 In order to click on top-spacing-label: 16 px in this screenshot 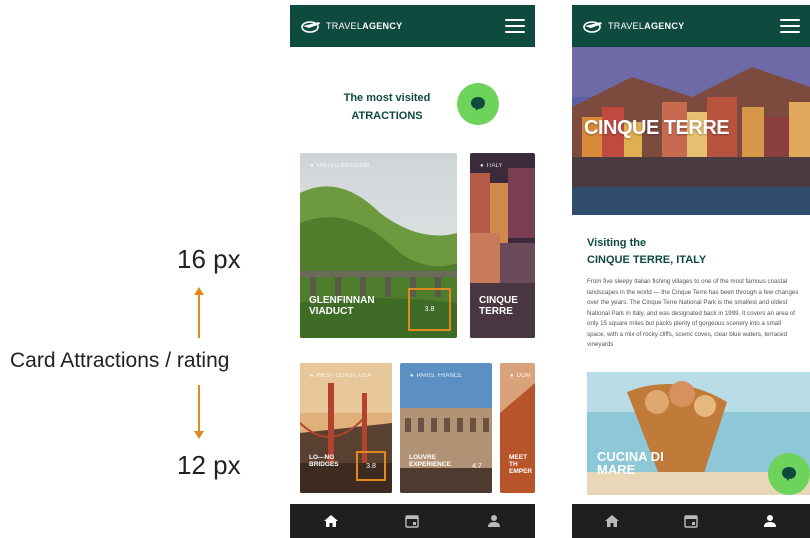, I will do `click(209, 259)`.